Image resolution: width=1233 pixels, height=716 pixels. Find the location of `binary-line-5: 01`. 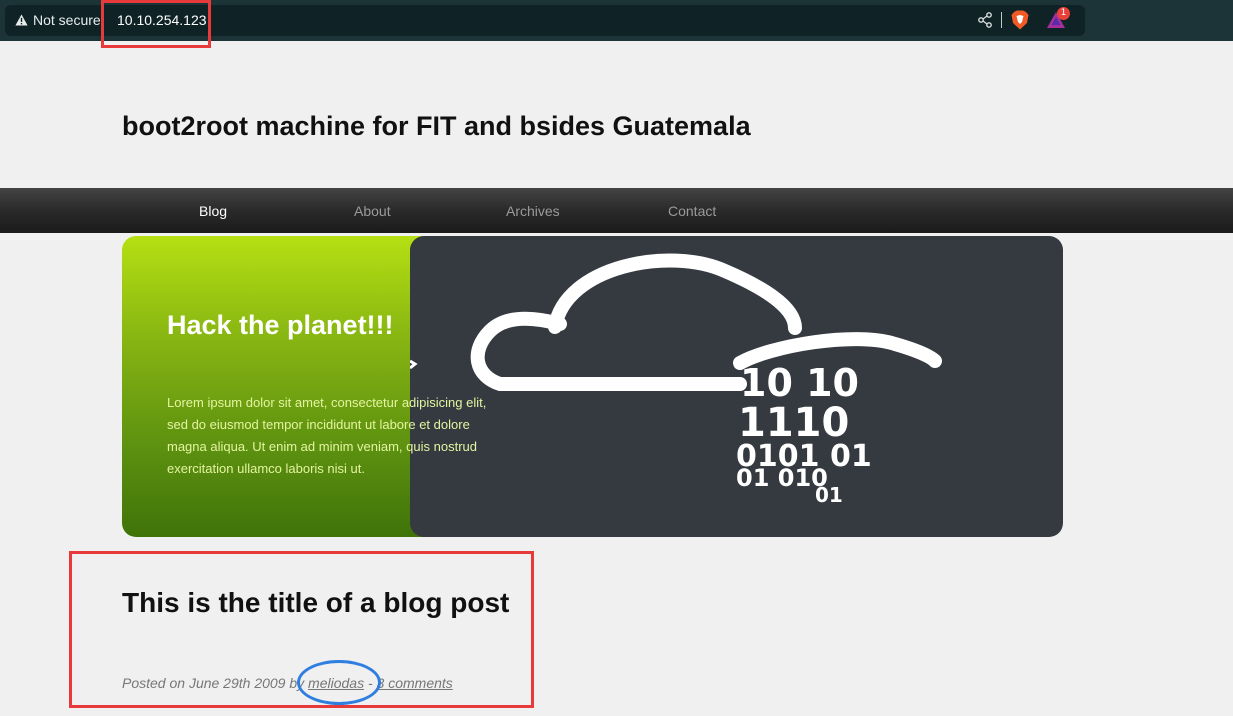

binary-line-5: 01 is located at coordinates (829, 495).